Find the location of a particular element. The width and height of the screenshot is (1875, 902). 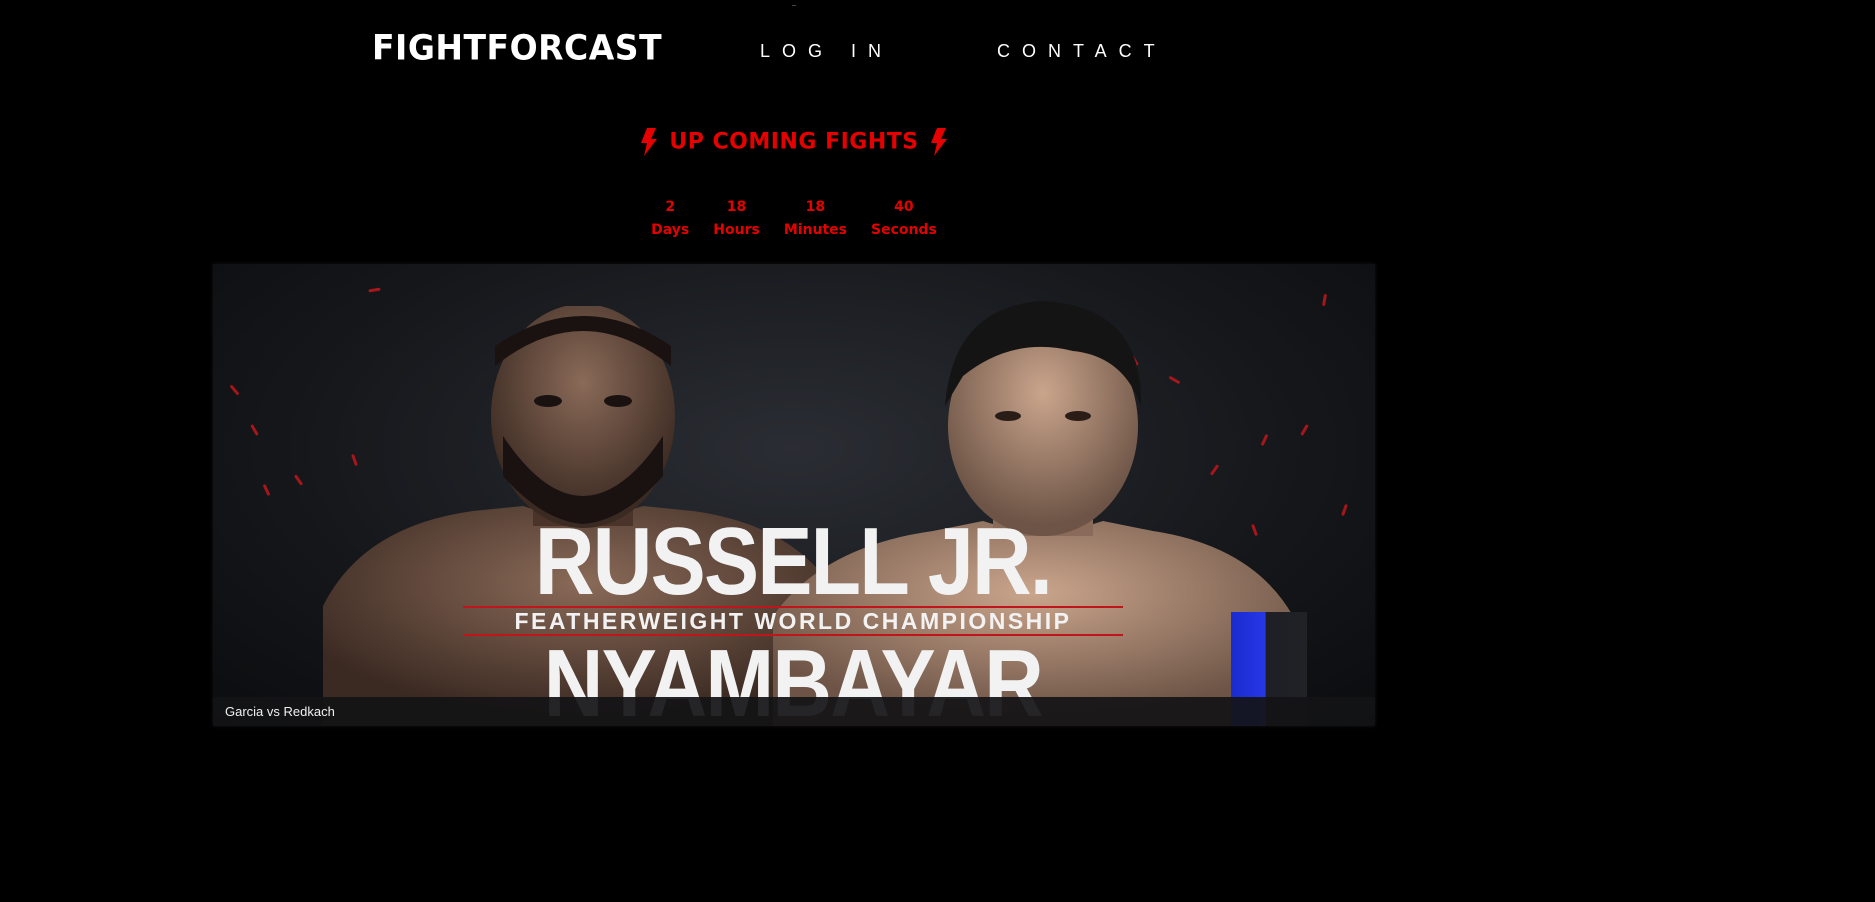

countdown-seconds: 40 Seconds is located at coordinates (904, 219).